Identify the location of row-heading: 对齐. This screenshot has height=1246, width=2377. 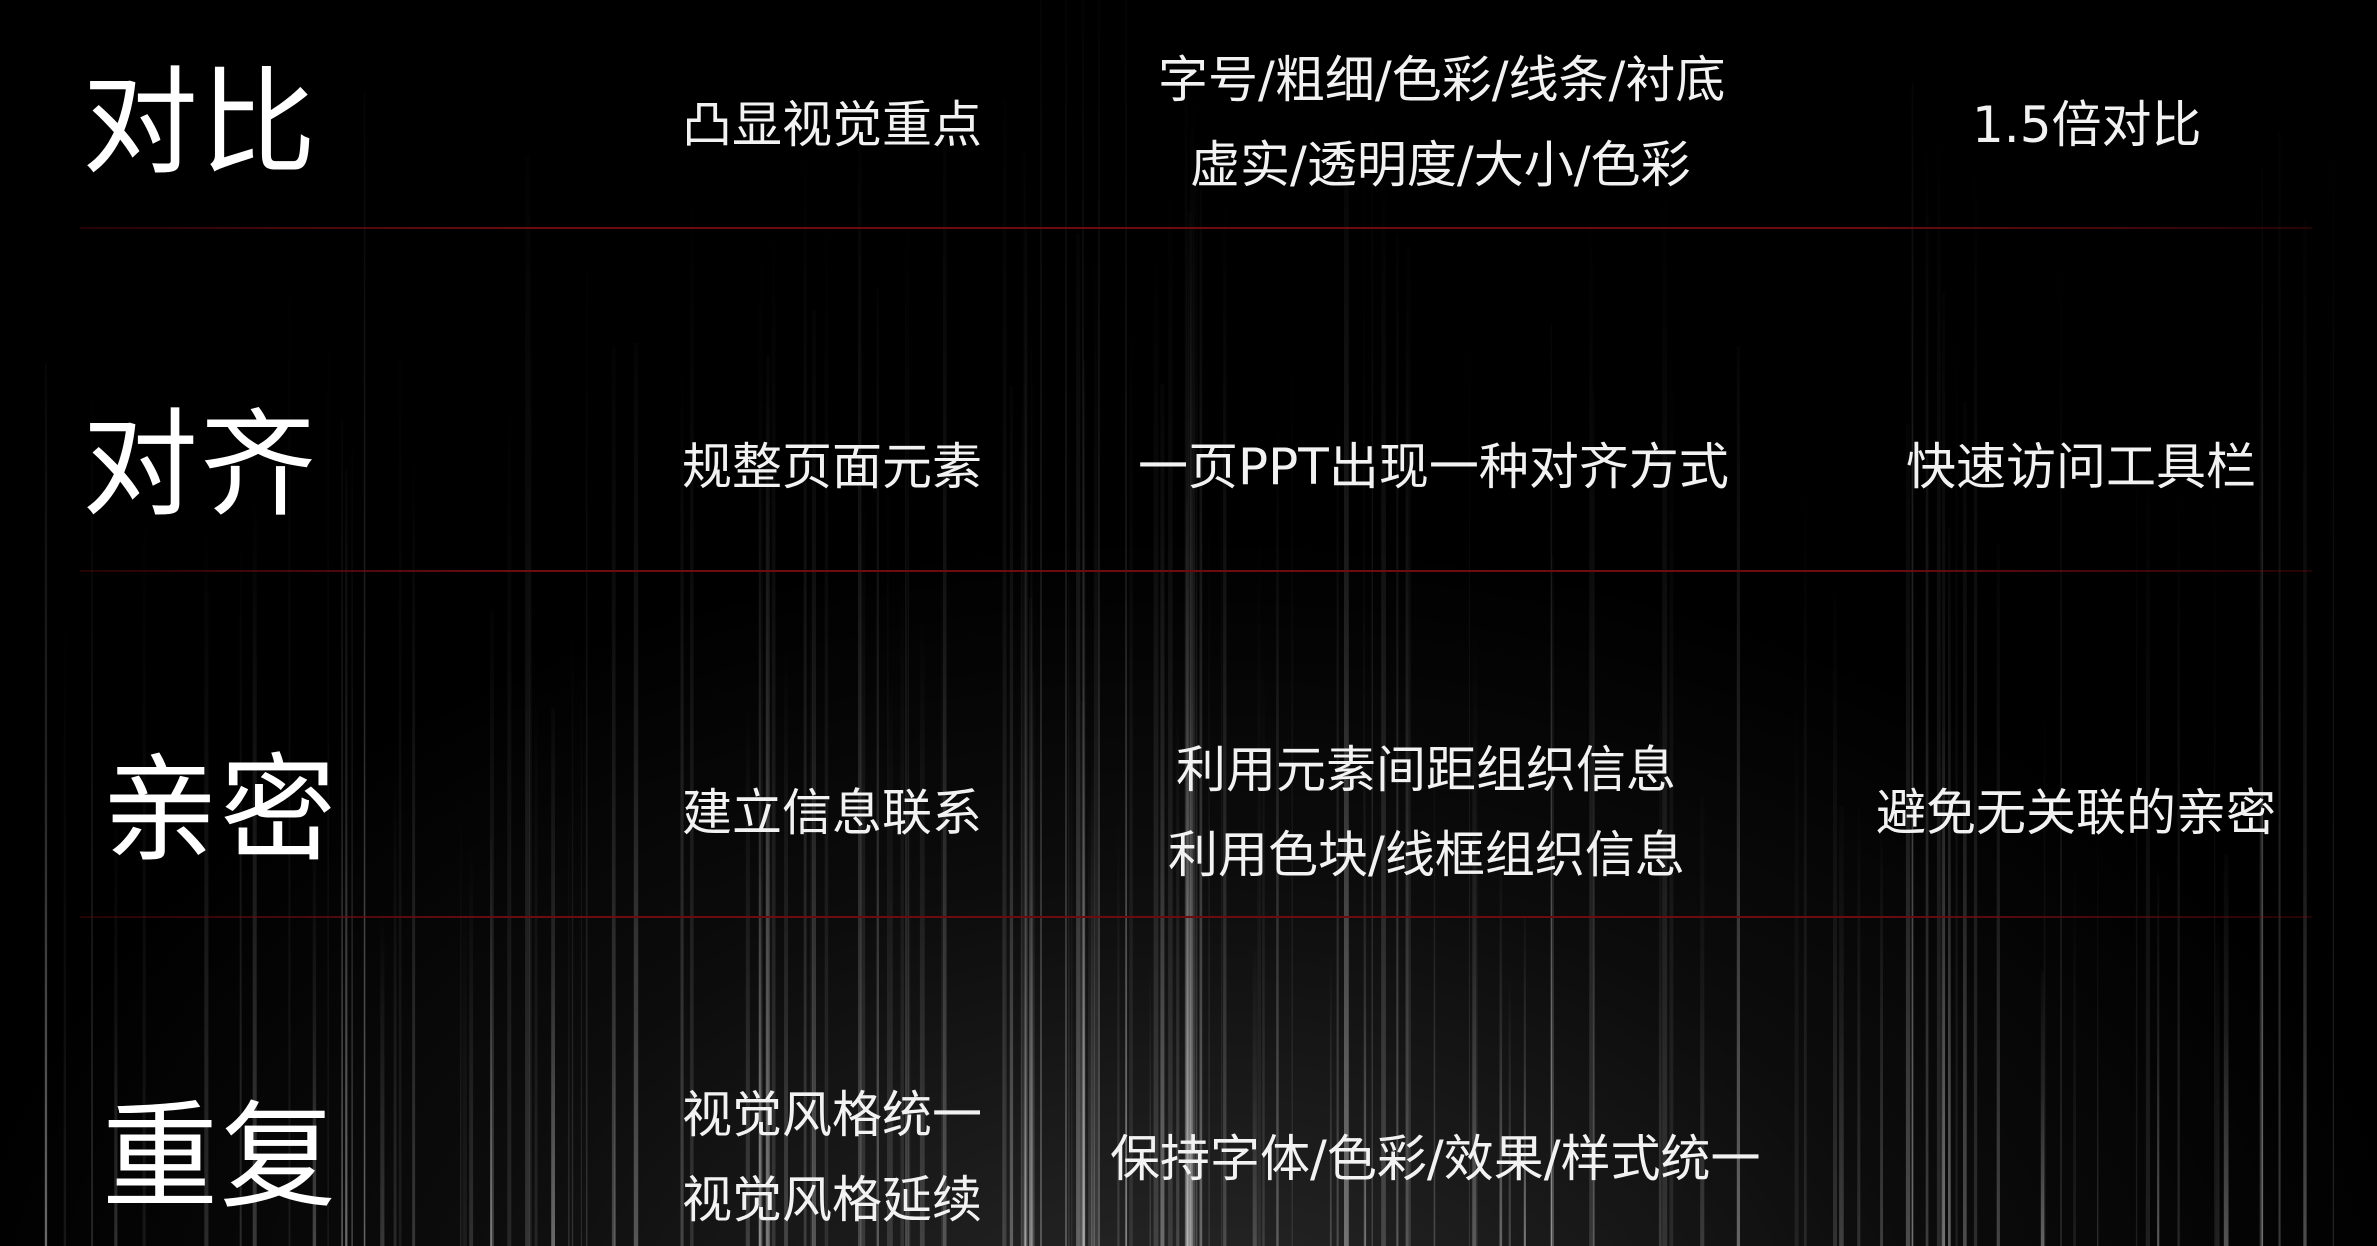
(200, 465).